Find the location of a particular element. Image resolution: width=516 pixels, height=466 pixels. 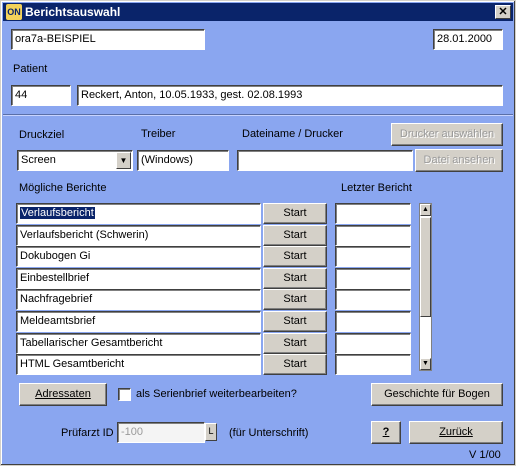

scroll-up-icon: ▲ is located at coordinates (425, 210).